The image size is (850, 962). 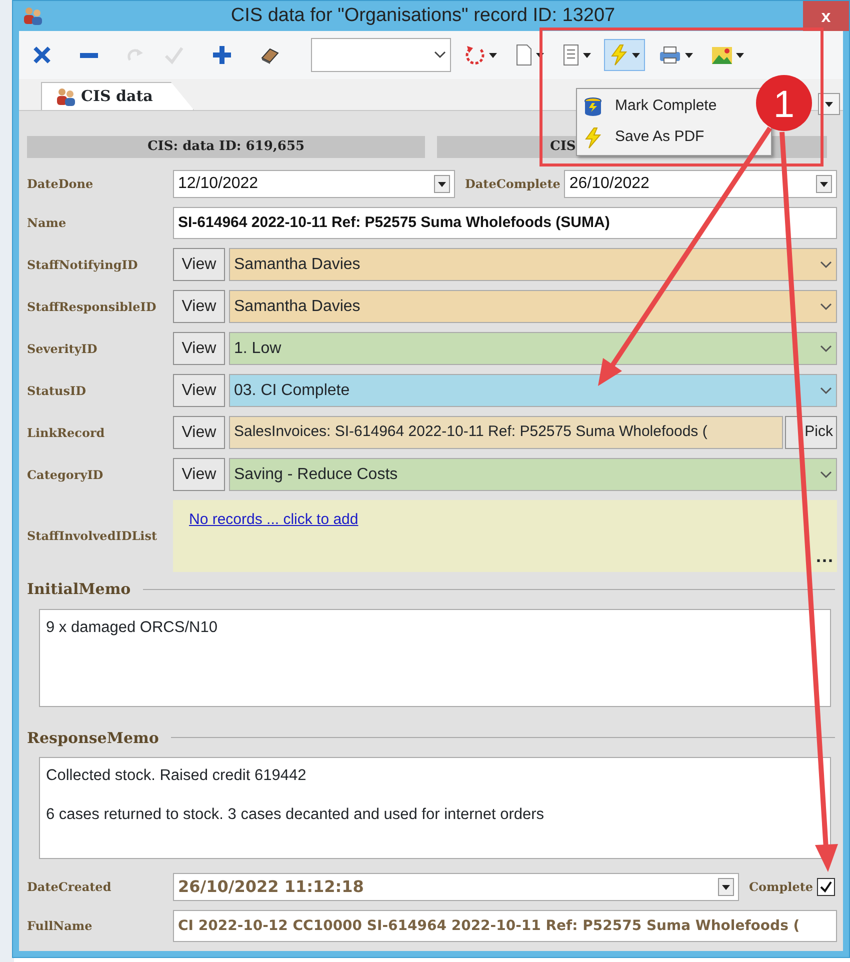 What do you see at coordinates (314, 184) in the screenshot?
I see `date-field: 12/10/2022` at bounding box center [314, 184].